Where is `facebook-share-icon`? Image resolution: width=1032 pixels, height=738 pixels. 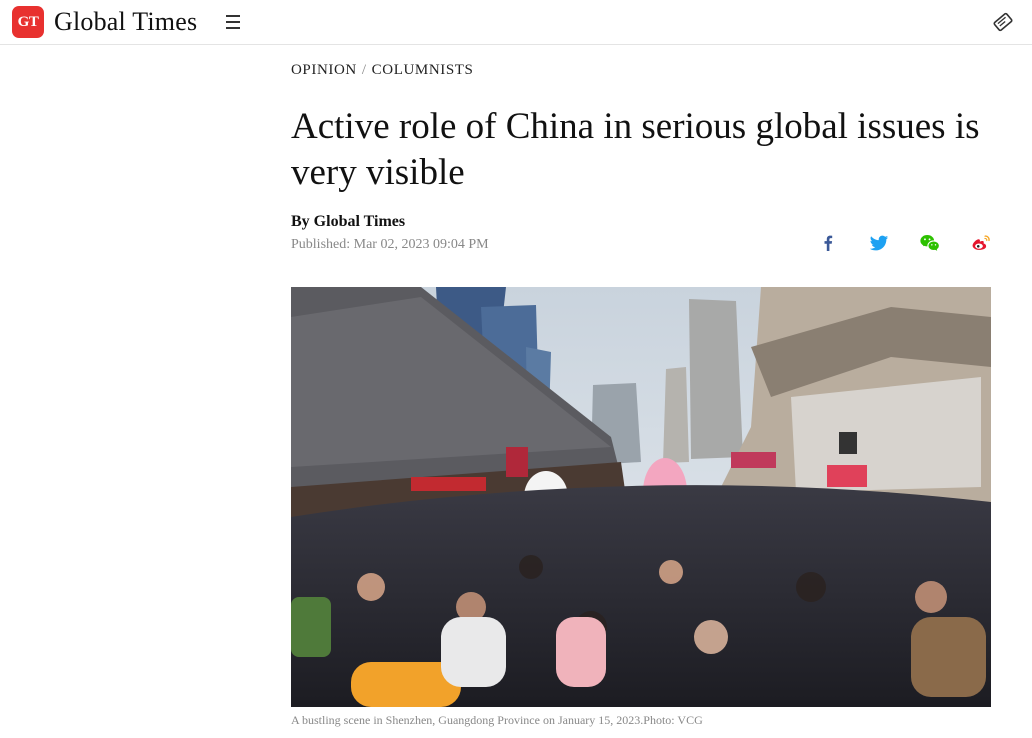
facebook-share-icon is located at coordinates (828, 243).